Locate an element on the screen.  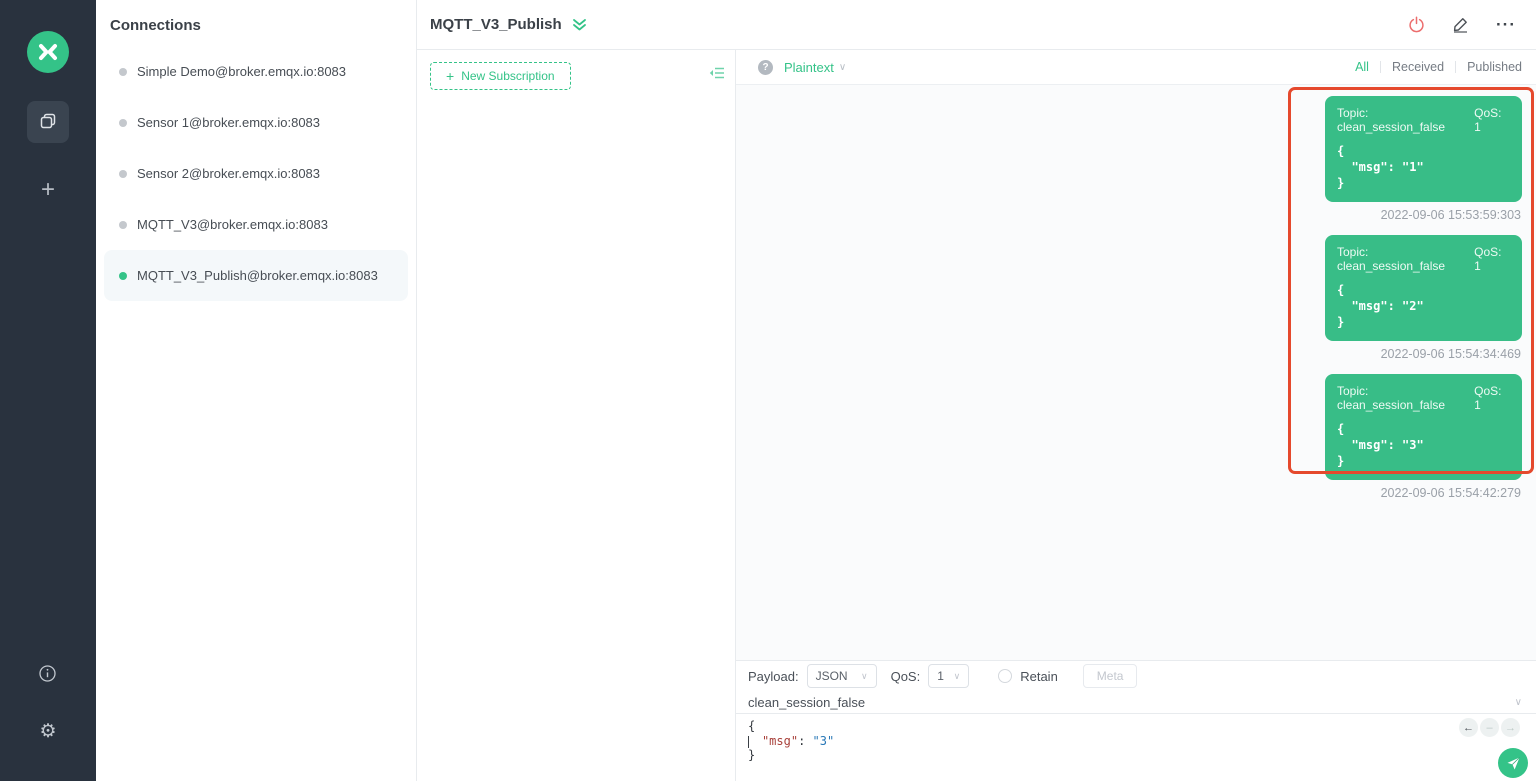
messages-toolbar: ? Plaintext ∨ All Received Published is located at coordinates (1136, 67).